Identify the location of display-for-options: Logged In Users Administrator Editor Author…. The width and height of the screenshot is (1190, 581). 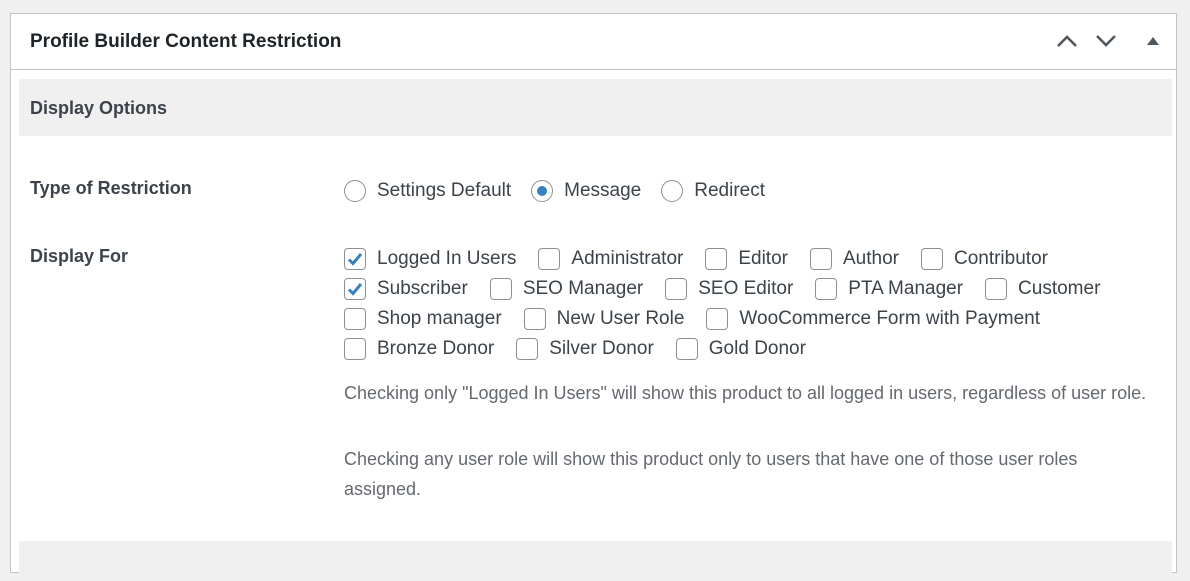
(733, 304).